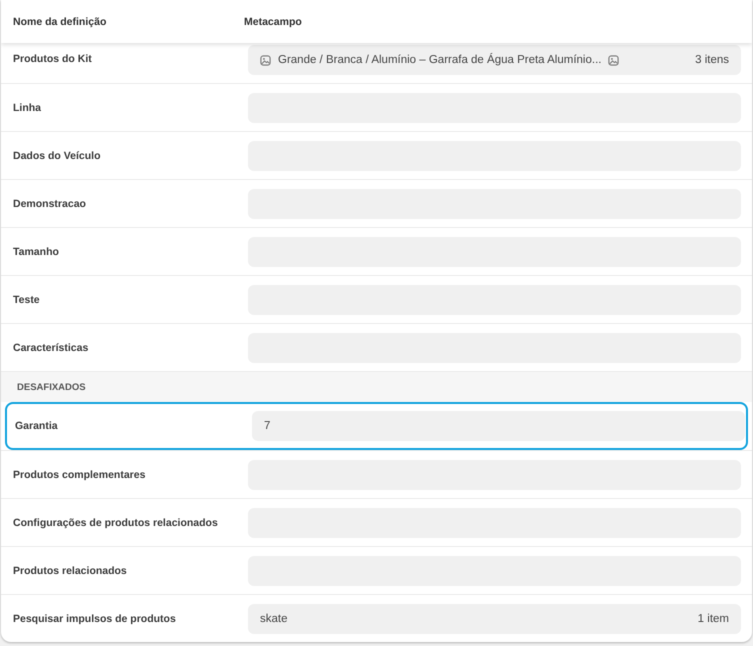  Describe the element at coordinates (60, 22) in the screenshot. I see `column-header: Nome da definição` at that location.